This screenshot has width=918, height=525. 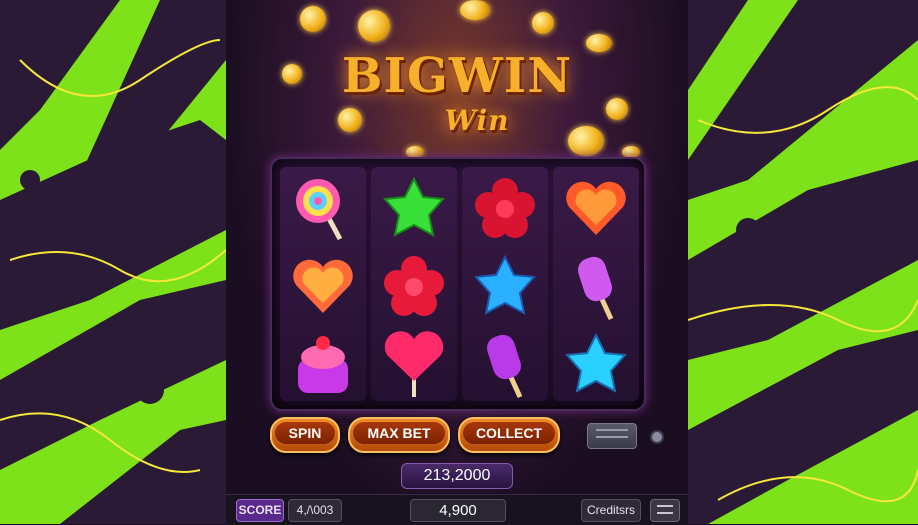 I want to click on collect-button-label: COLLECT, so click(x=509, y=433).